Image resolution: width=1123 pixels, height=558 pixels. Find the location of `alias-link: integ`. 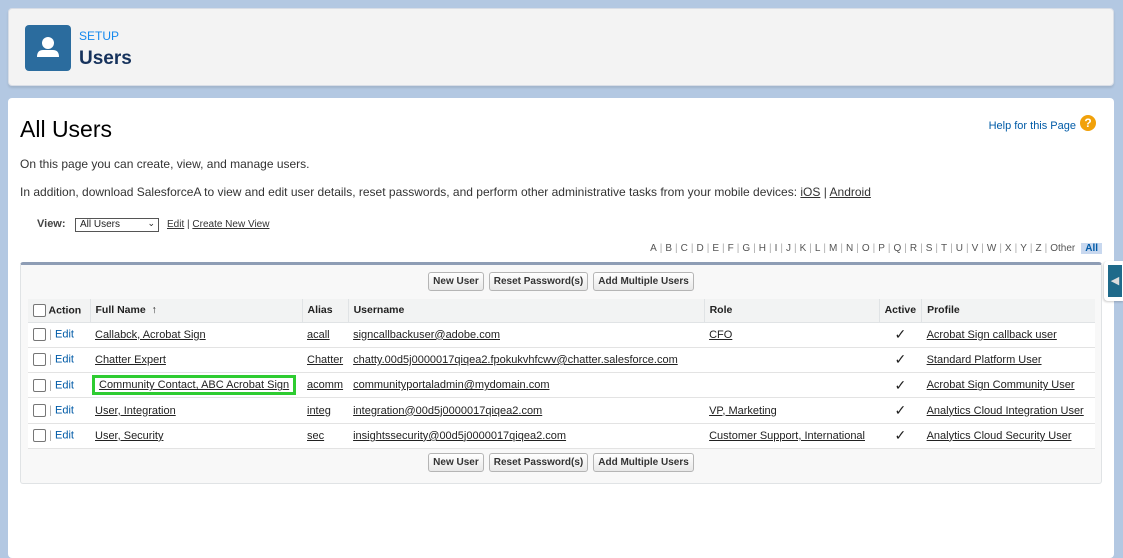

alias-link: integ is located at coordinates (319, 411).